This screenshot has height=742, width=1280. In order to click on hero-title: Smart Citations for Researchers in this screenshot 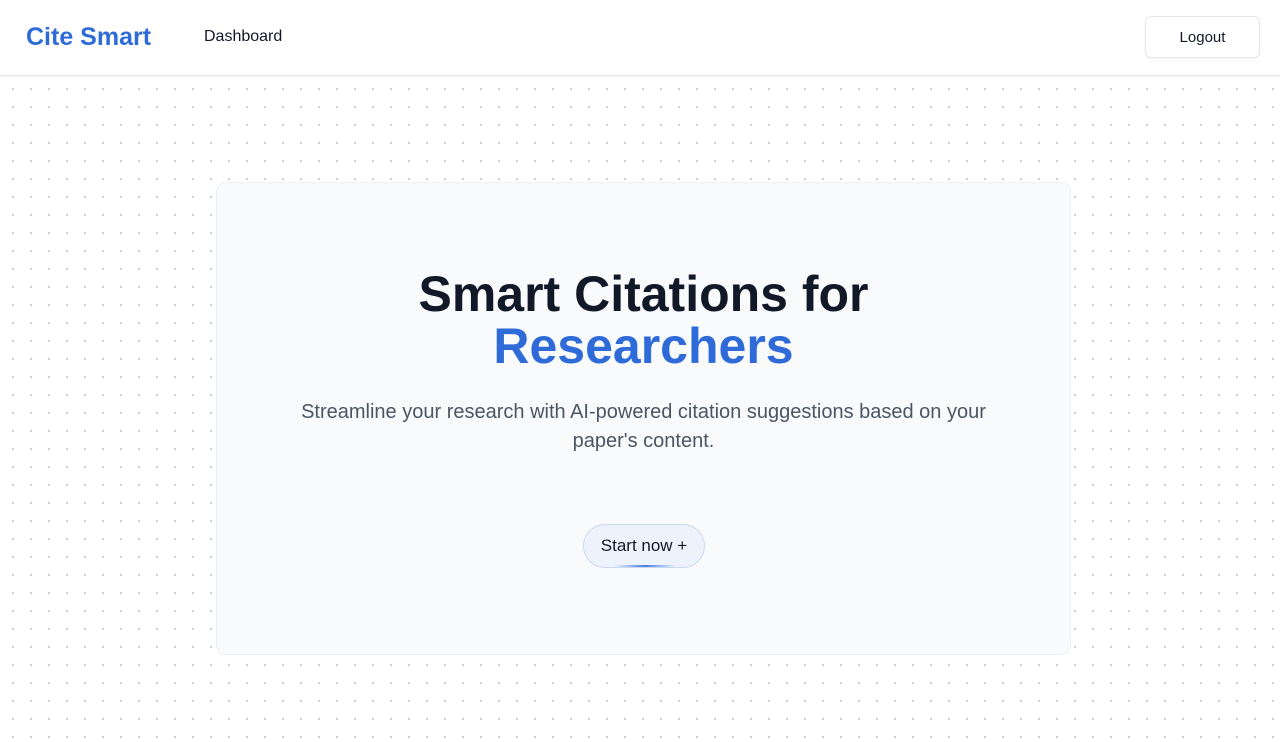, I will do `click(643, 320)`.